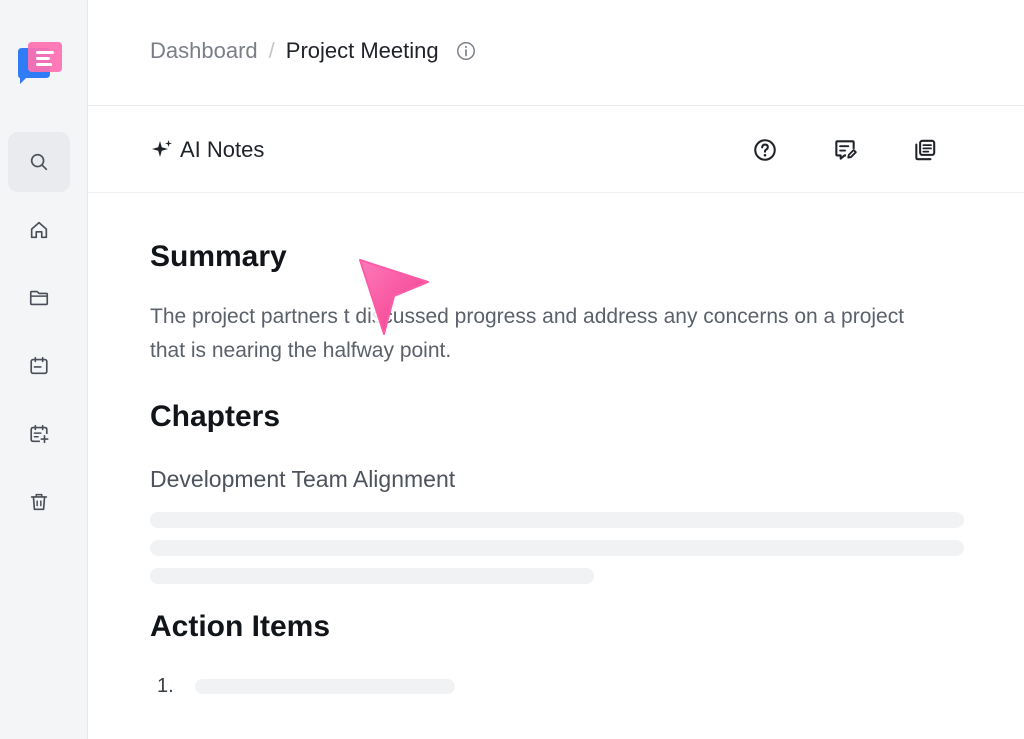 This screenshot has width=1024, height=739. I want to click on folder-icon, so click(39, 298).